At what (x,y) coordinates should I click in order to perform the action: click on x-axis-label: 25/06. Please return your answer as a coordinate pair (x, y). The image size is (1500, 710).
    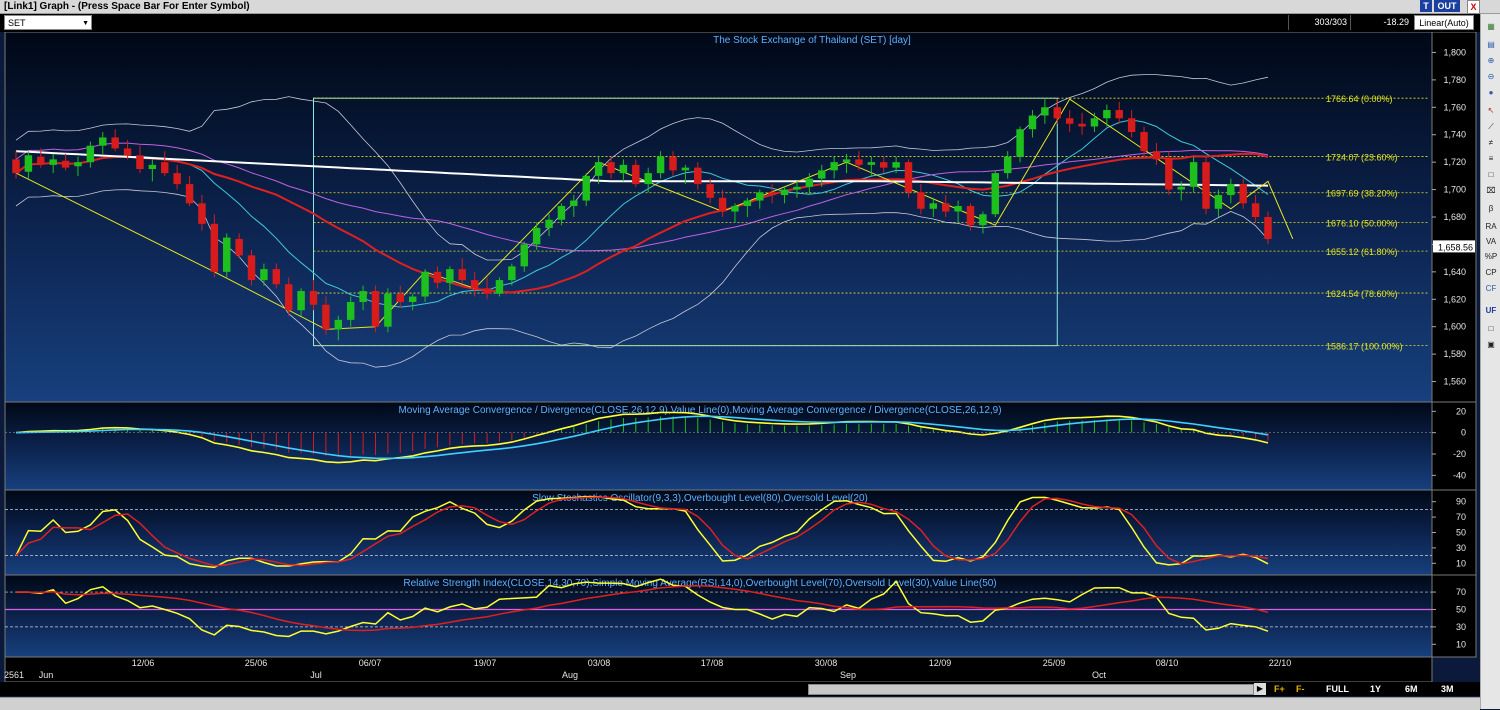
    Looking at the image, I should click on (256, 663).